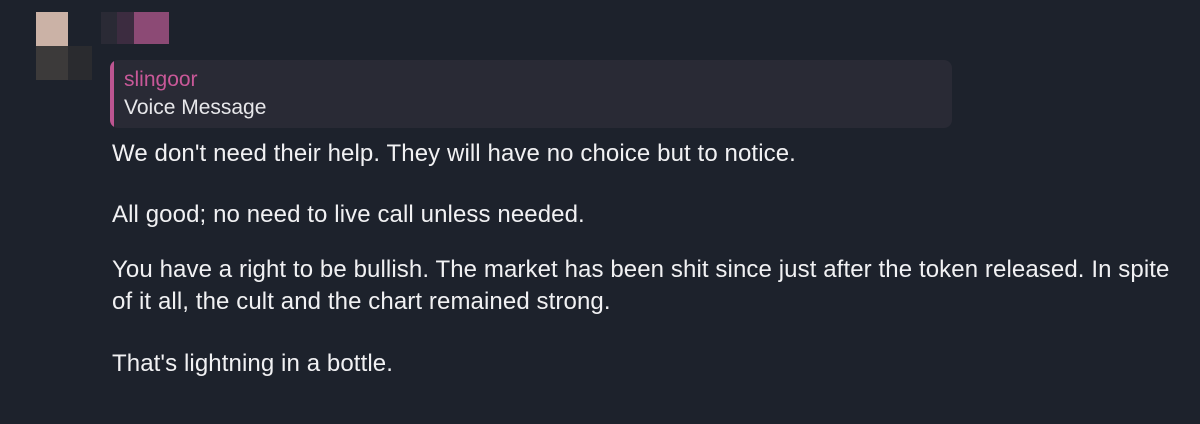  I want to click on sender-name-redacted, so click(135, 28).